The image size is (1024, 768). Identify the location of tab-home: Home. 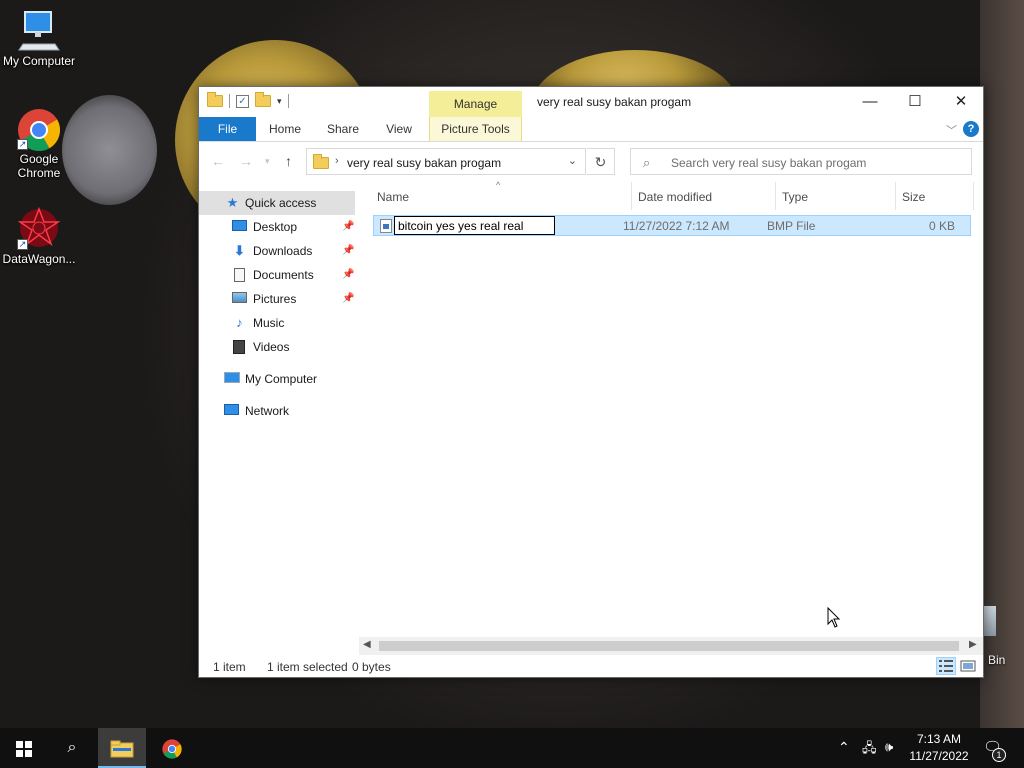
(285, 129).